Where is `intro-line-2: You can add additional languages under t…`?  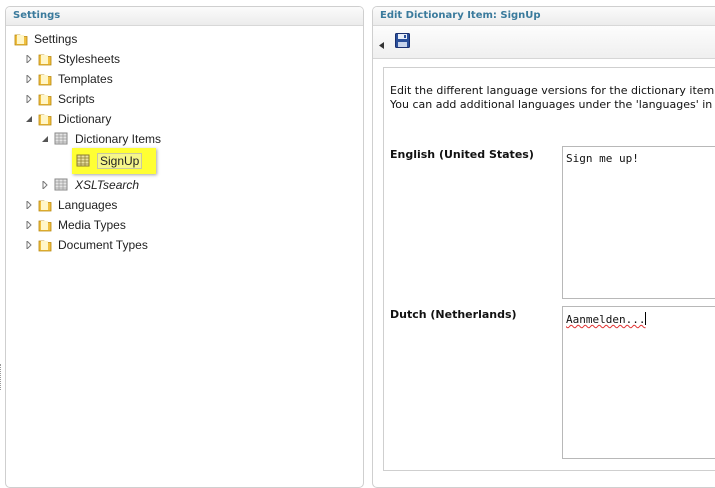
intro-line-2: You can add additional languages under t… is located at coordinates (552, 104).